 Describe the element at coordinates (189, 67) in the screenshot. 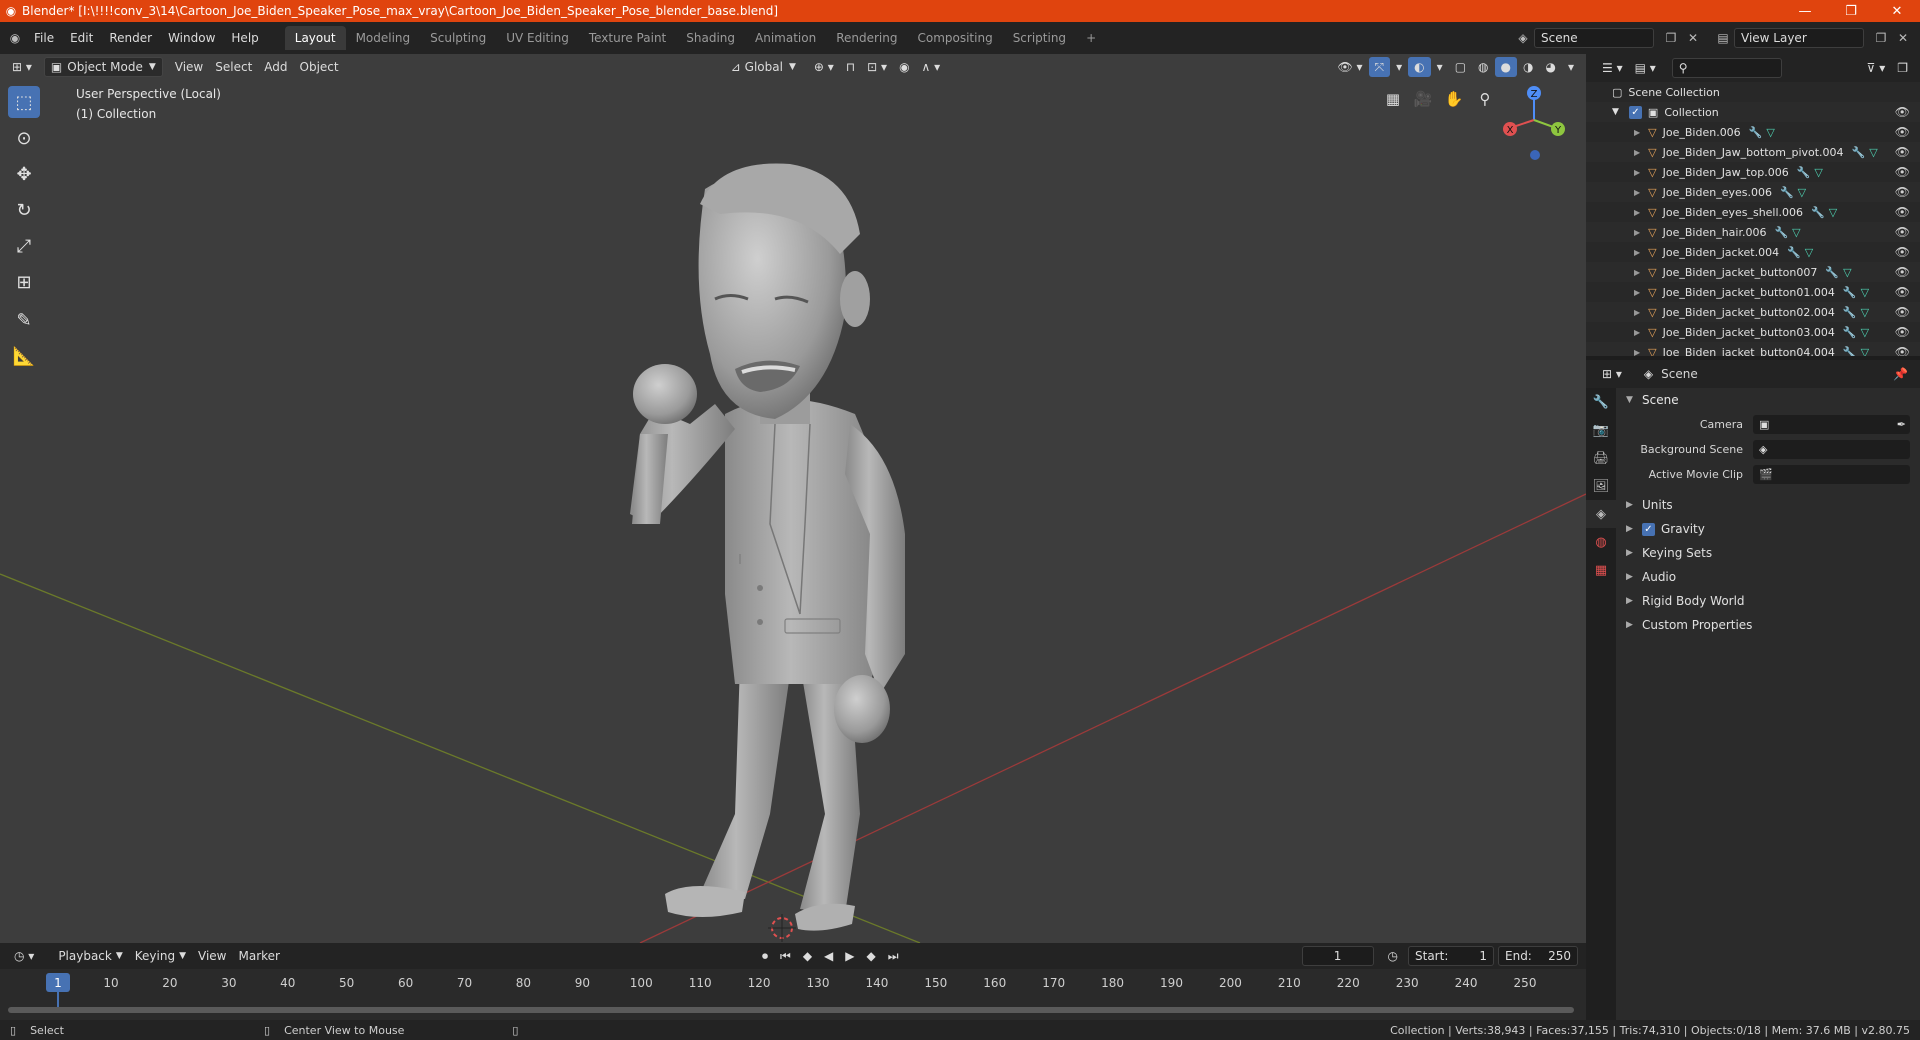

I see `viewport-menu-view: View` at that location.